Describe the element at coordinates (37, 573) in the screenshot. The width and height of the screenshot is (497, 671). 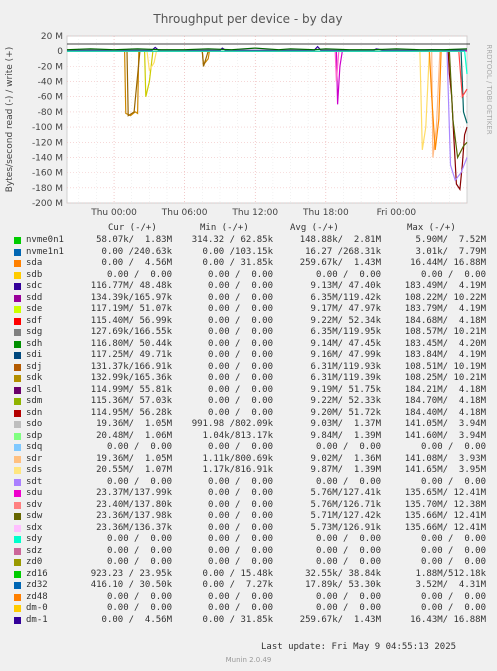
I see `legend-name: zd16` at that location.